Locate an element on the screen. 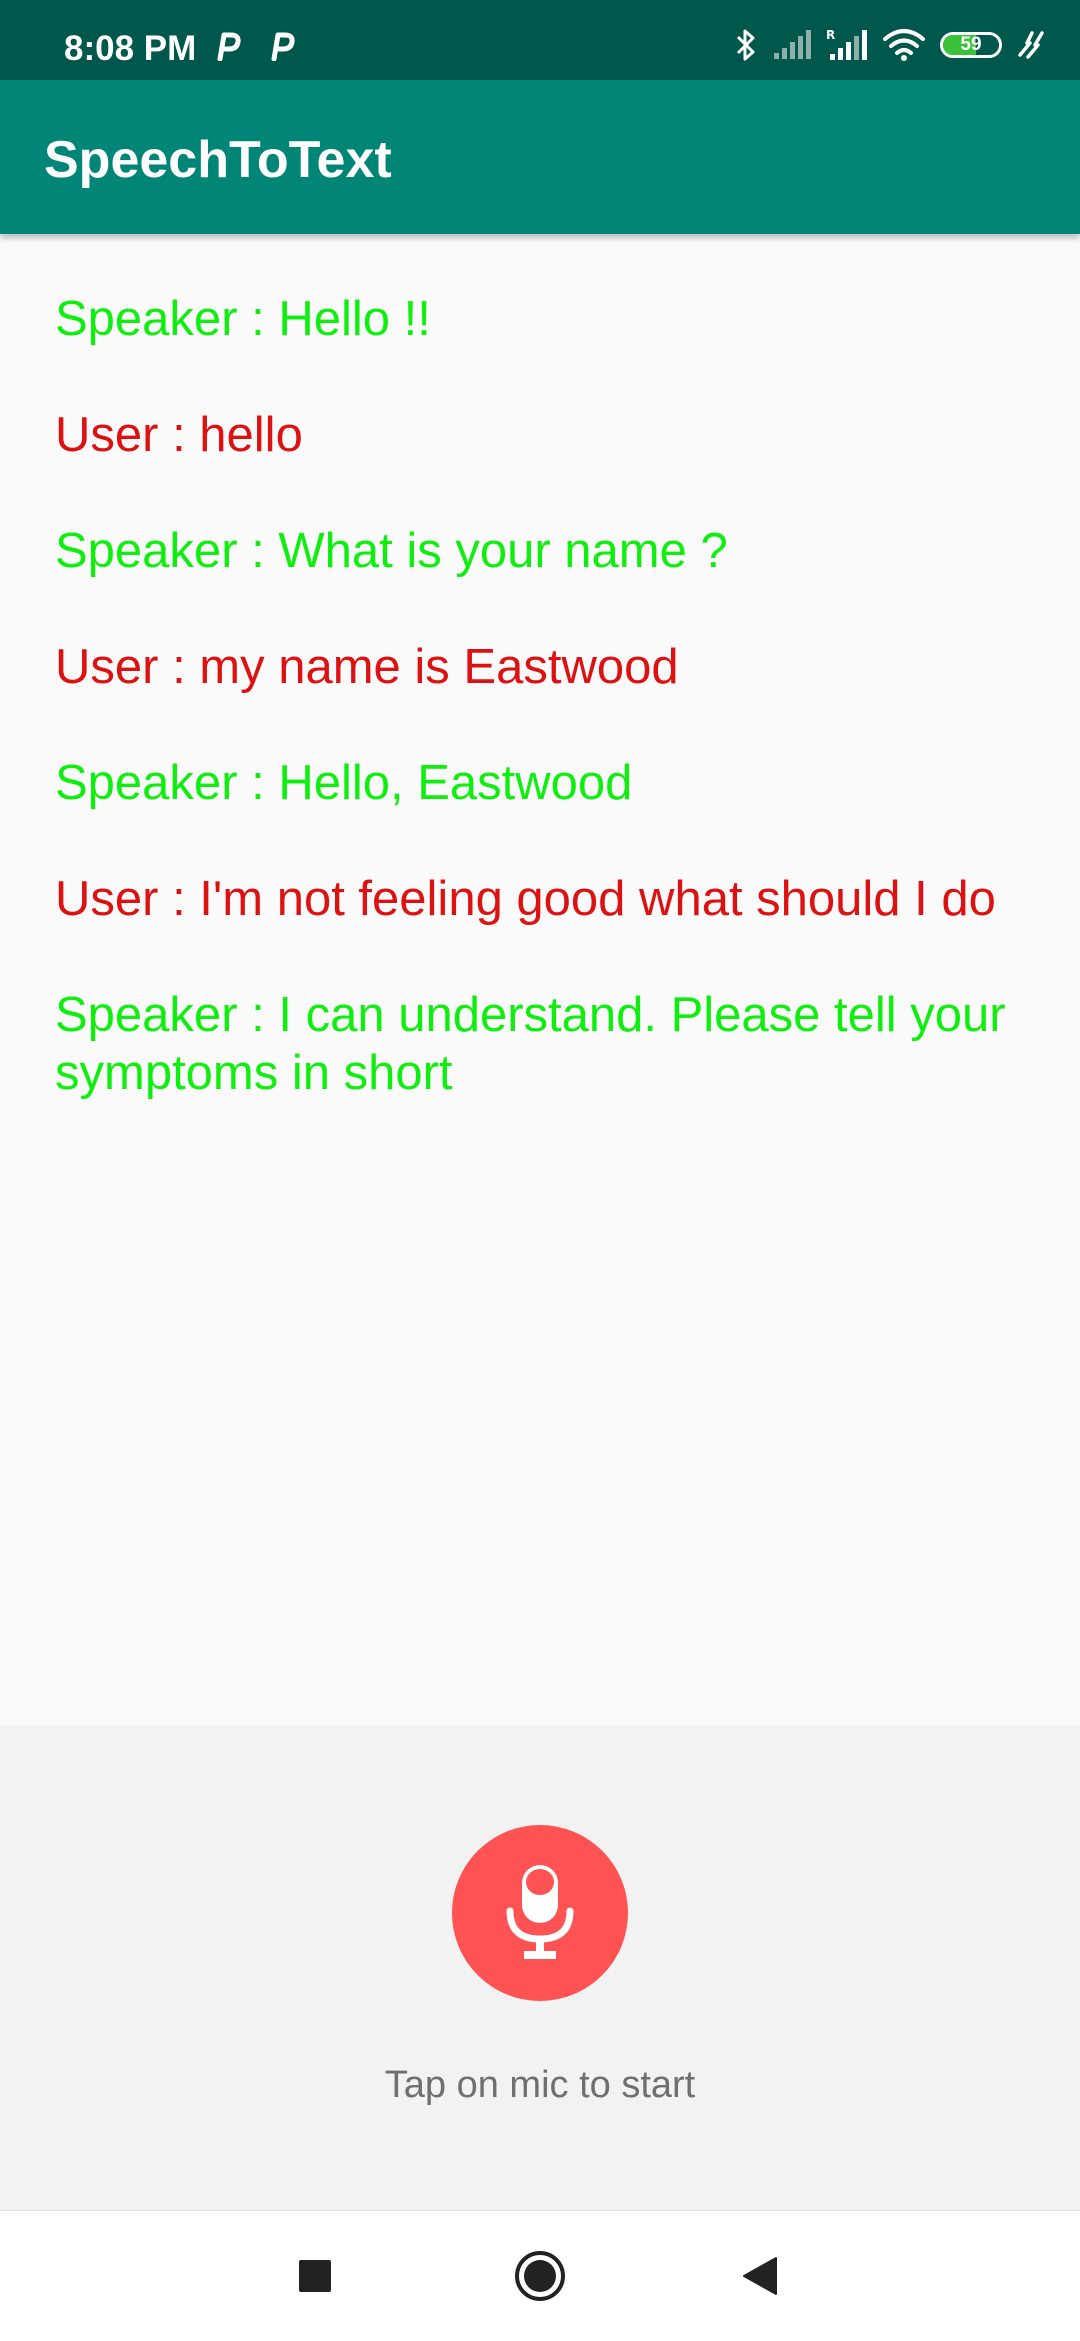  status-app-icons is located at coordinates (254, 46).